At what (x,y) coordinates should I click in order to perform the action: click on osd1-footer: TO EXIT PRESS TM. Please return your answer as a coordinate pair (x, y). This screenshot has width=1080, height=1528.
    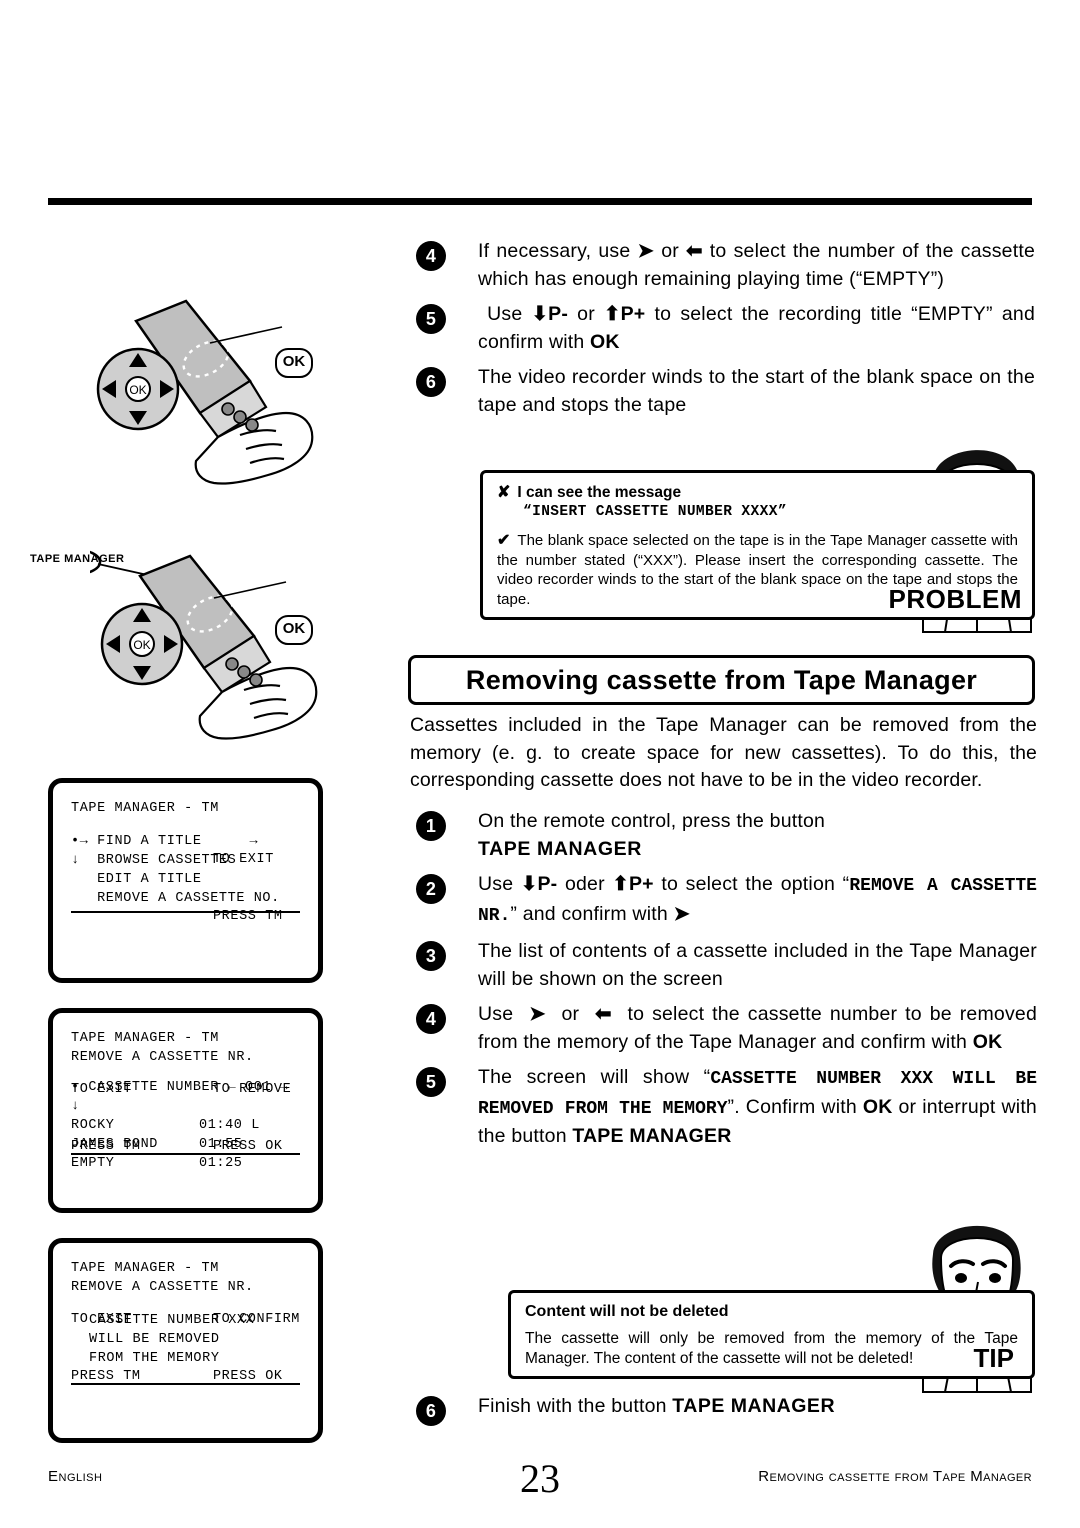
    Looking at the image, I should click on (247, 888).